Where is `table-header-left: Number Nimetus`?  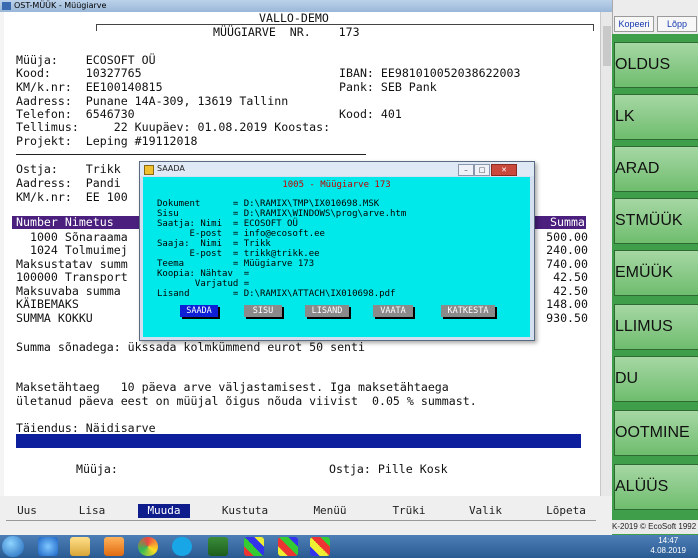 table-header-left: Number Nimetus is located at coordinates (65, 222).